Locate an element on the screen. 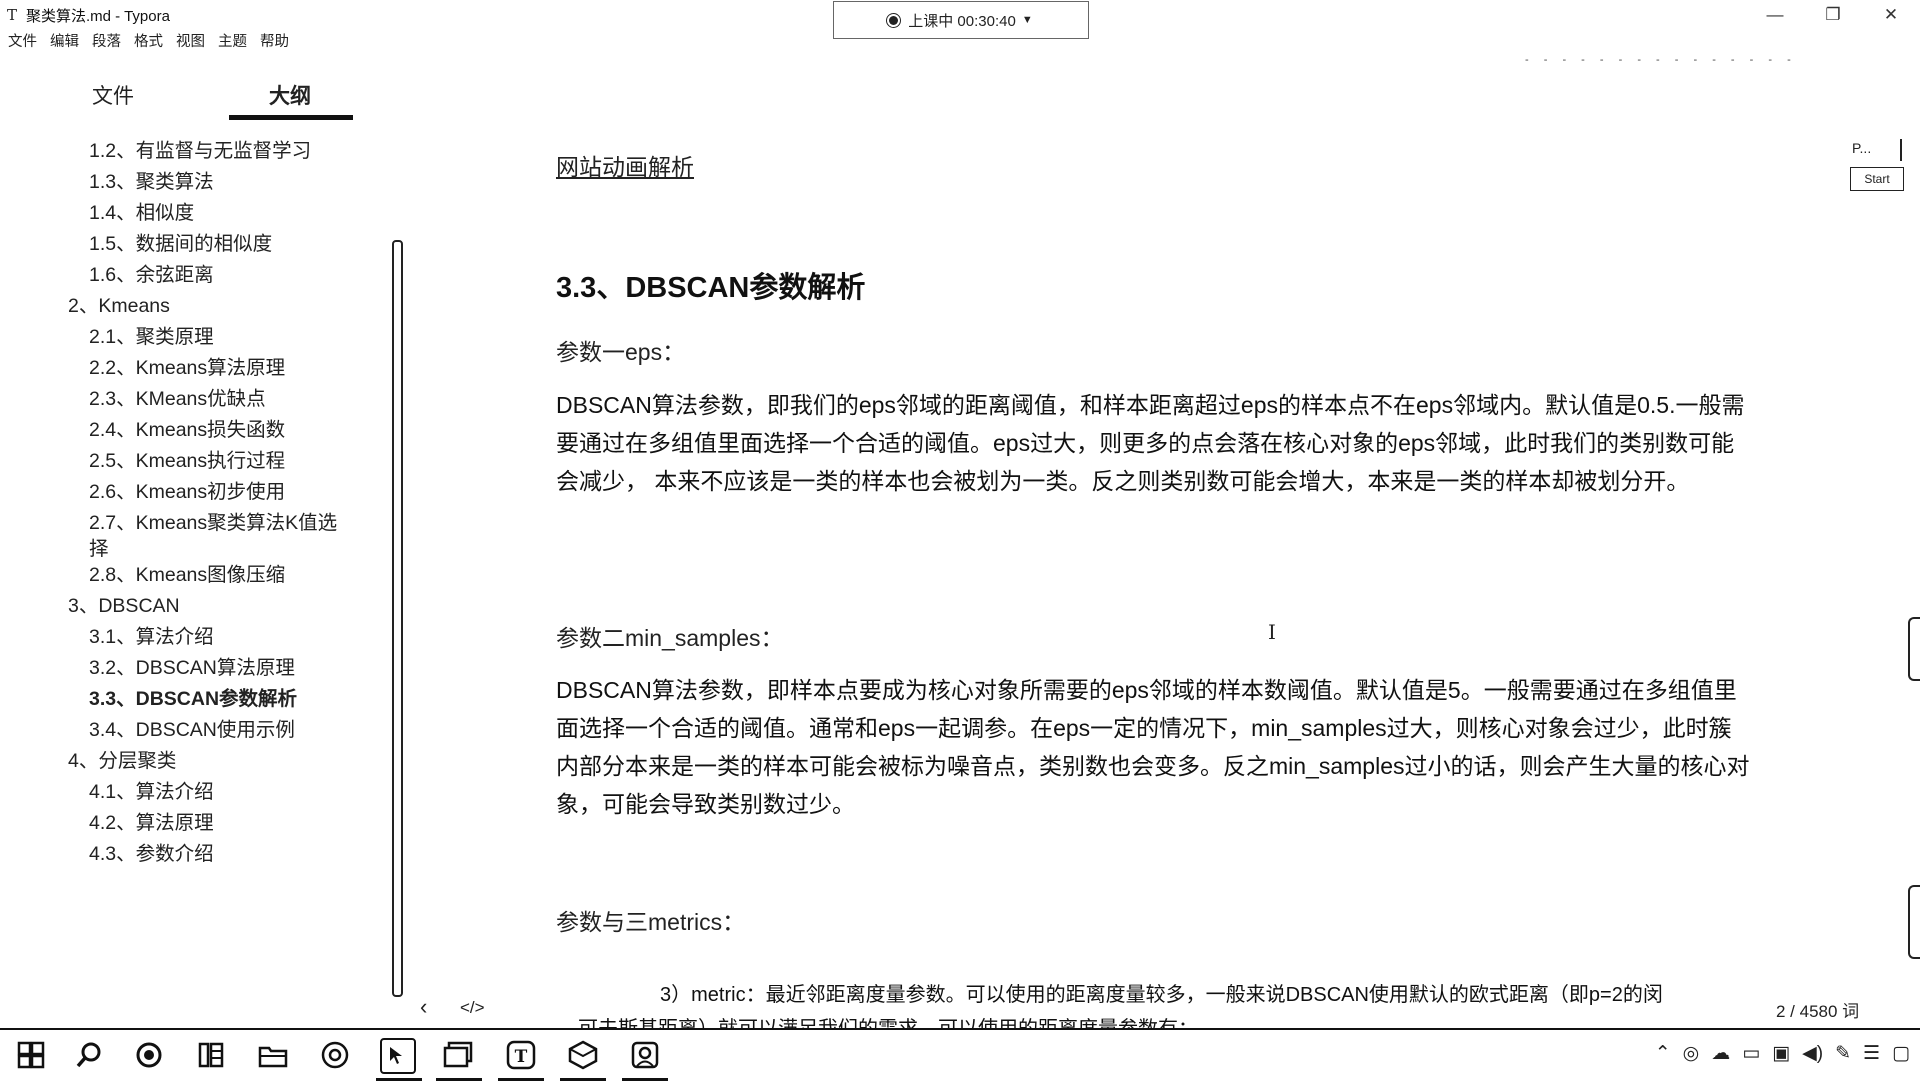 This screenshot has width=1920, height=1081. outline-item: 4.1、算法介绍 is located at coordinates (221, 792).